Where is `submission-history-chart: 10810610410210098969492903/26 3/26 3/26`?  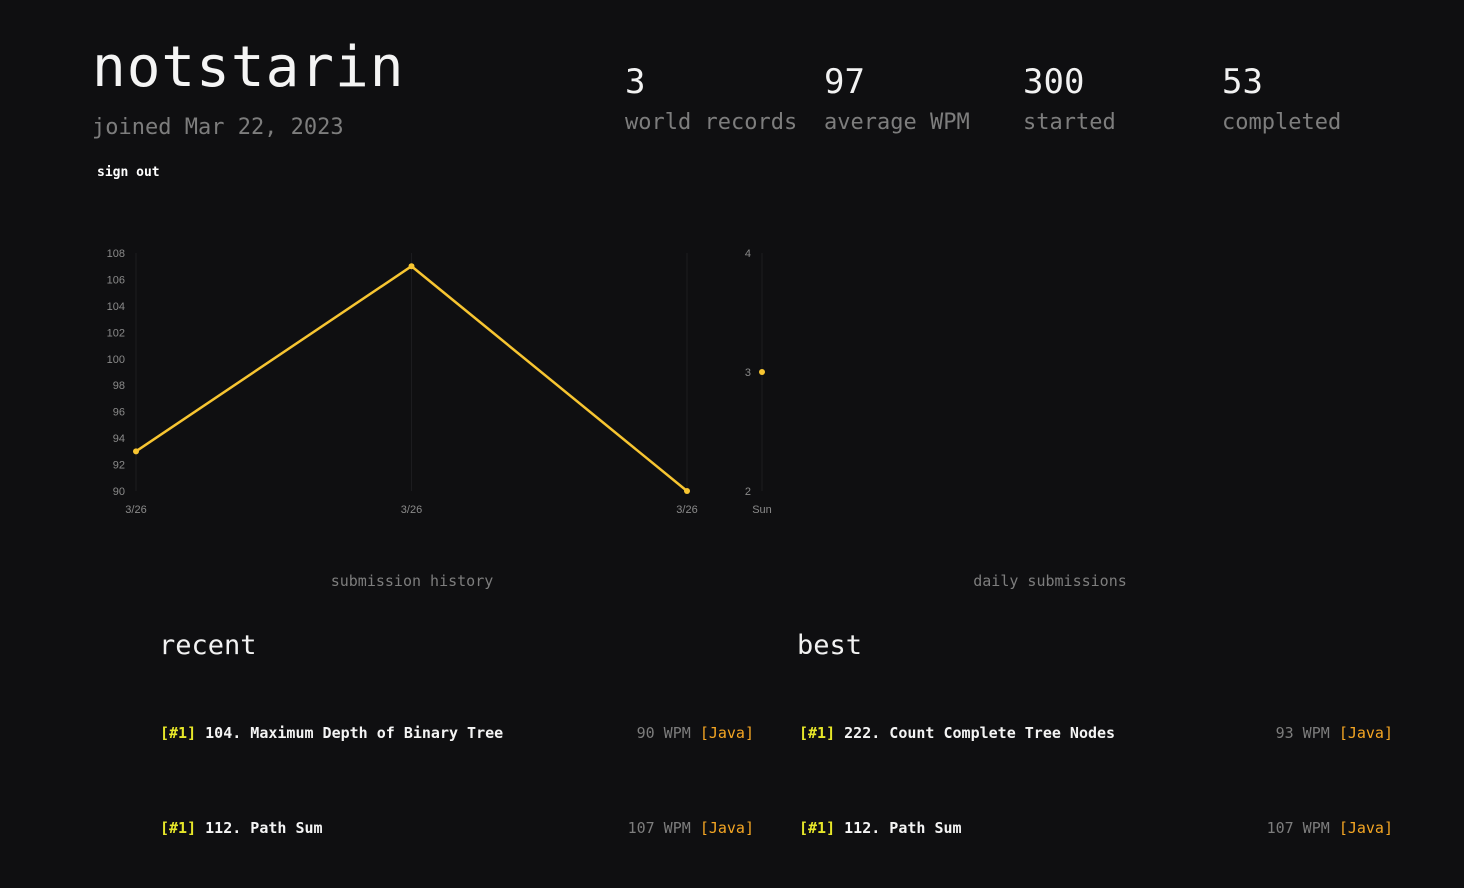 submission-history-chart: 10810610410210098969492903/26 3/26 3/26 is located at coordinates (402, 382).